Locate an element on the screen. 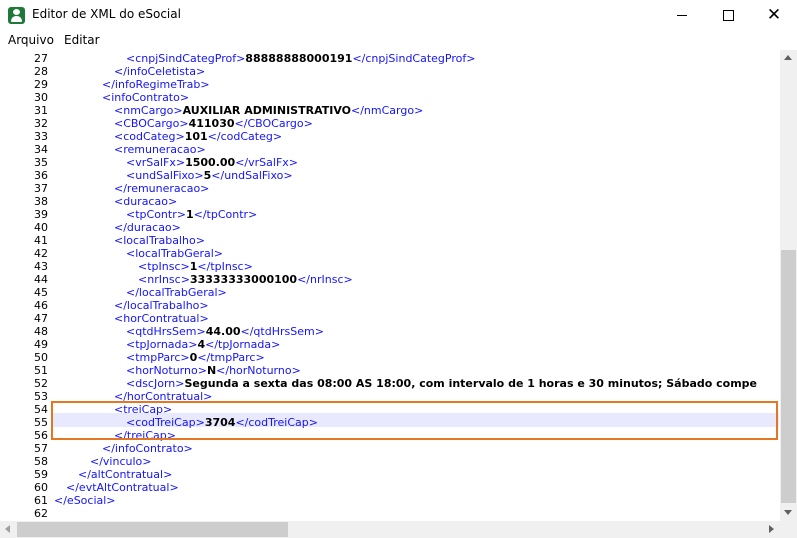  code-line: 39 <tpContr>1</tpContr> is located at coordinates (390, 214).